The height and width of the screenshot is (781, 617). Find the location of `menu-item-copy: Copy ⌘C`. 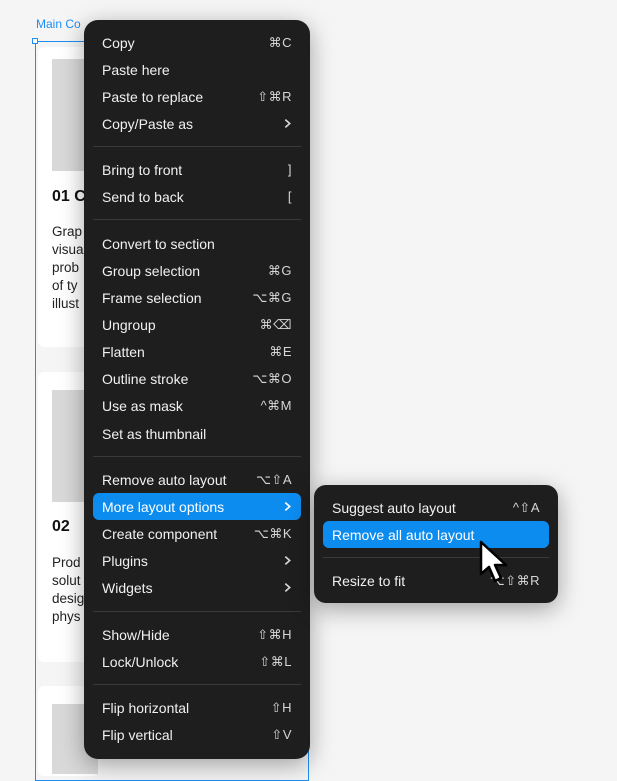

menu-item-copy: Copy ⌘C is located at coordinates (197, 42).